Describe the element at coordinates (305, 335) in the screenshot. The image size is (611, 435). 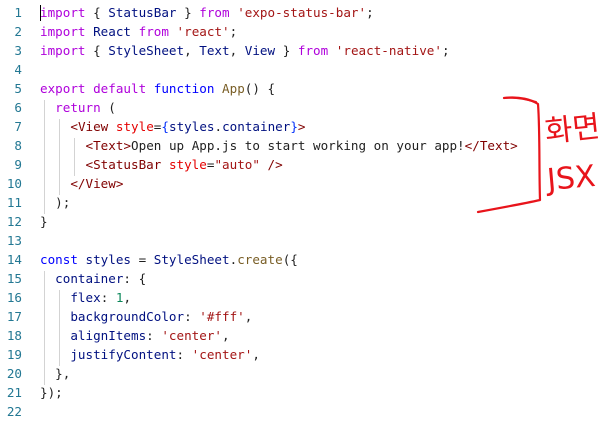
I see `code-line: 18 alignItems: 'center',` at that location.